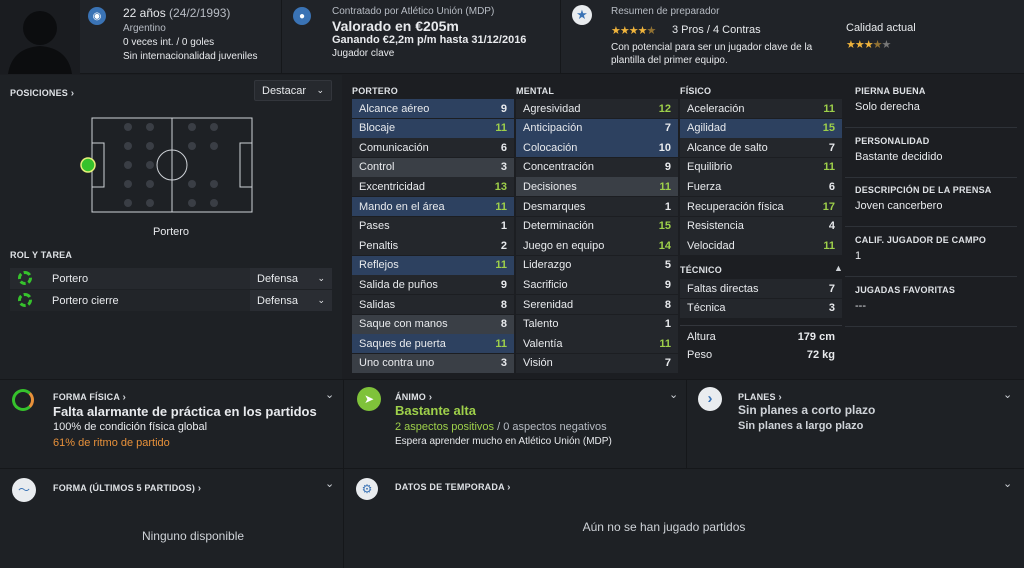 The image size is (1024, 568). What do you see at coordinates (377, 167) in the screenshot?
I see `attribute-name: Control` at bounding box center [377, 167].